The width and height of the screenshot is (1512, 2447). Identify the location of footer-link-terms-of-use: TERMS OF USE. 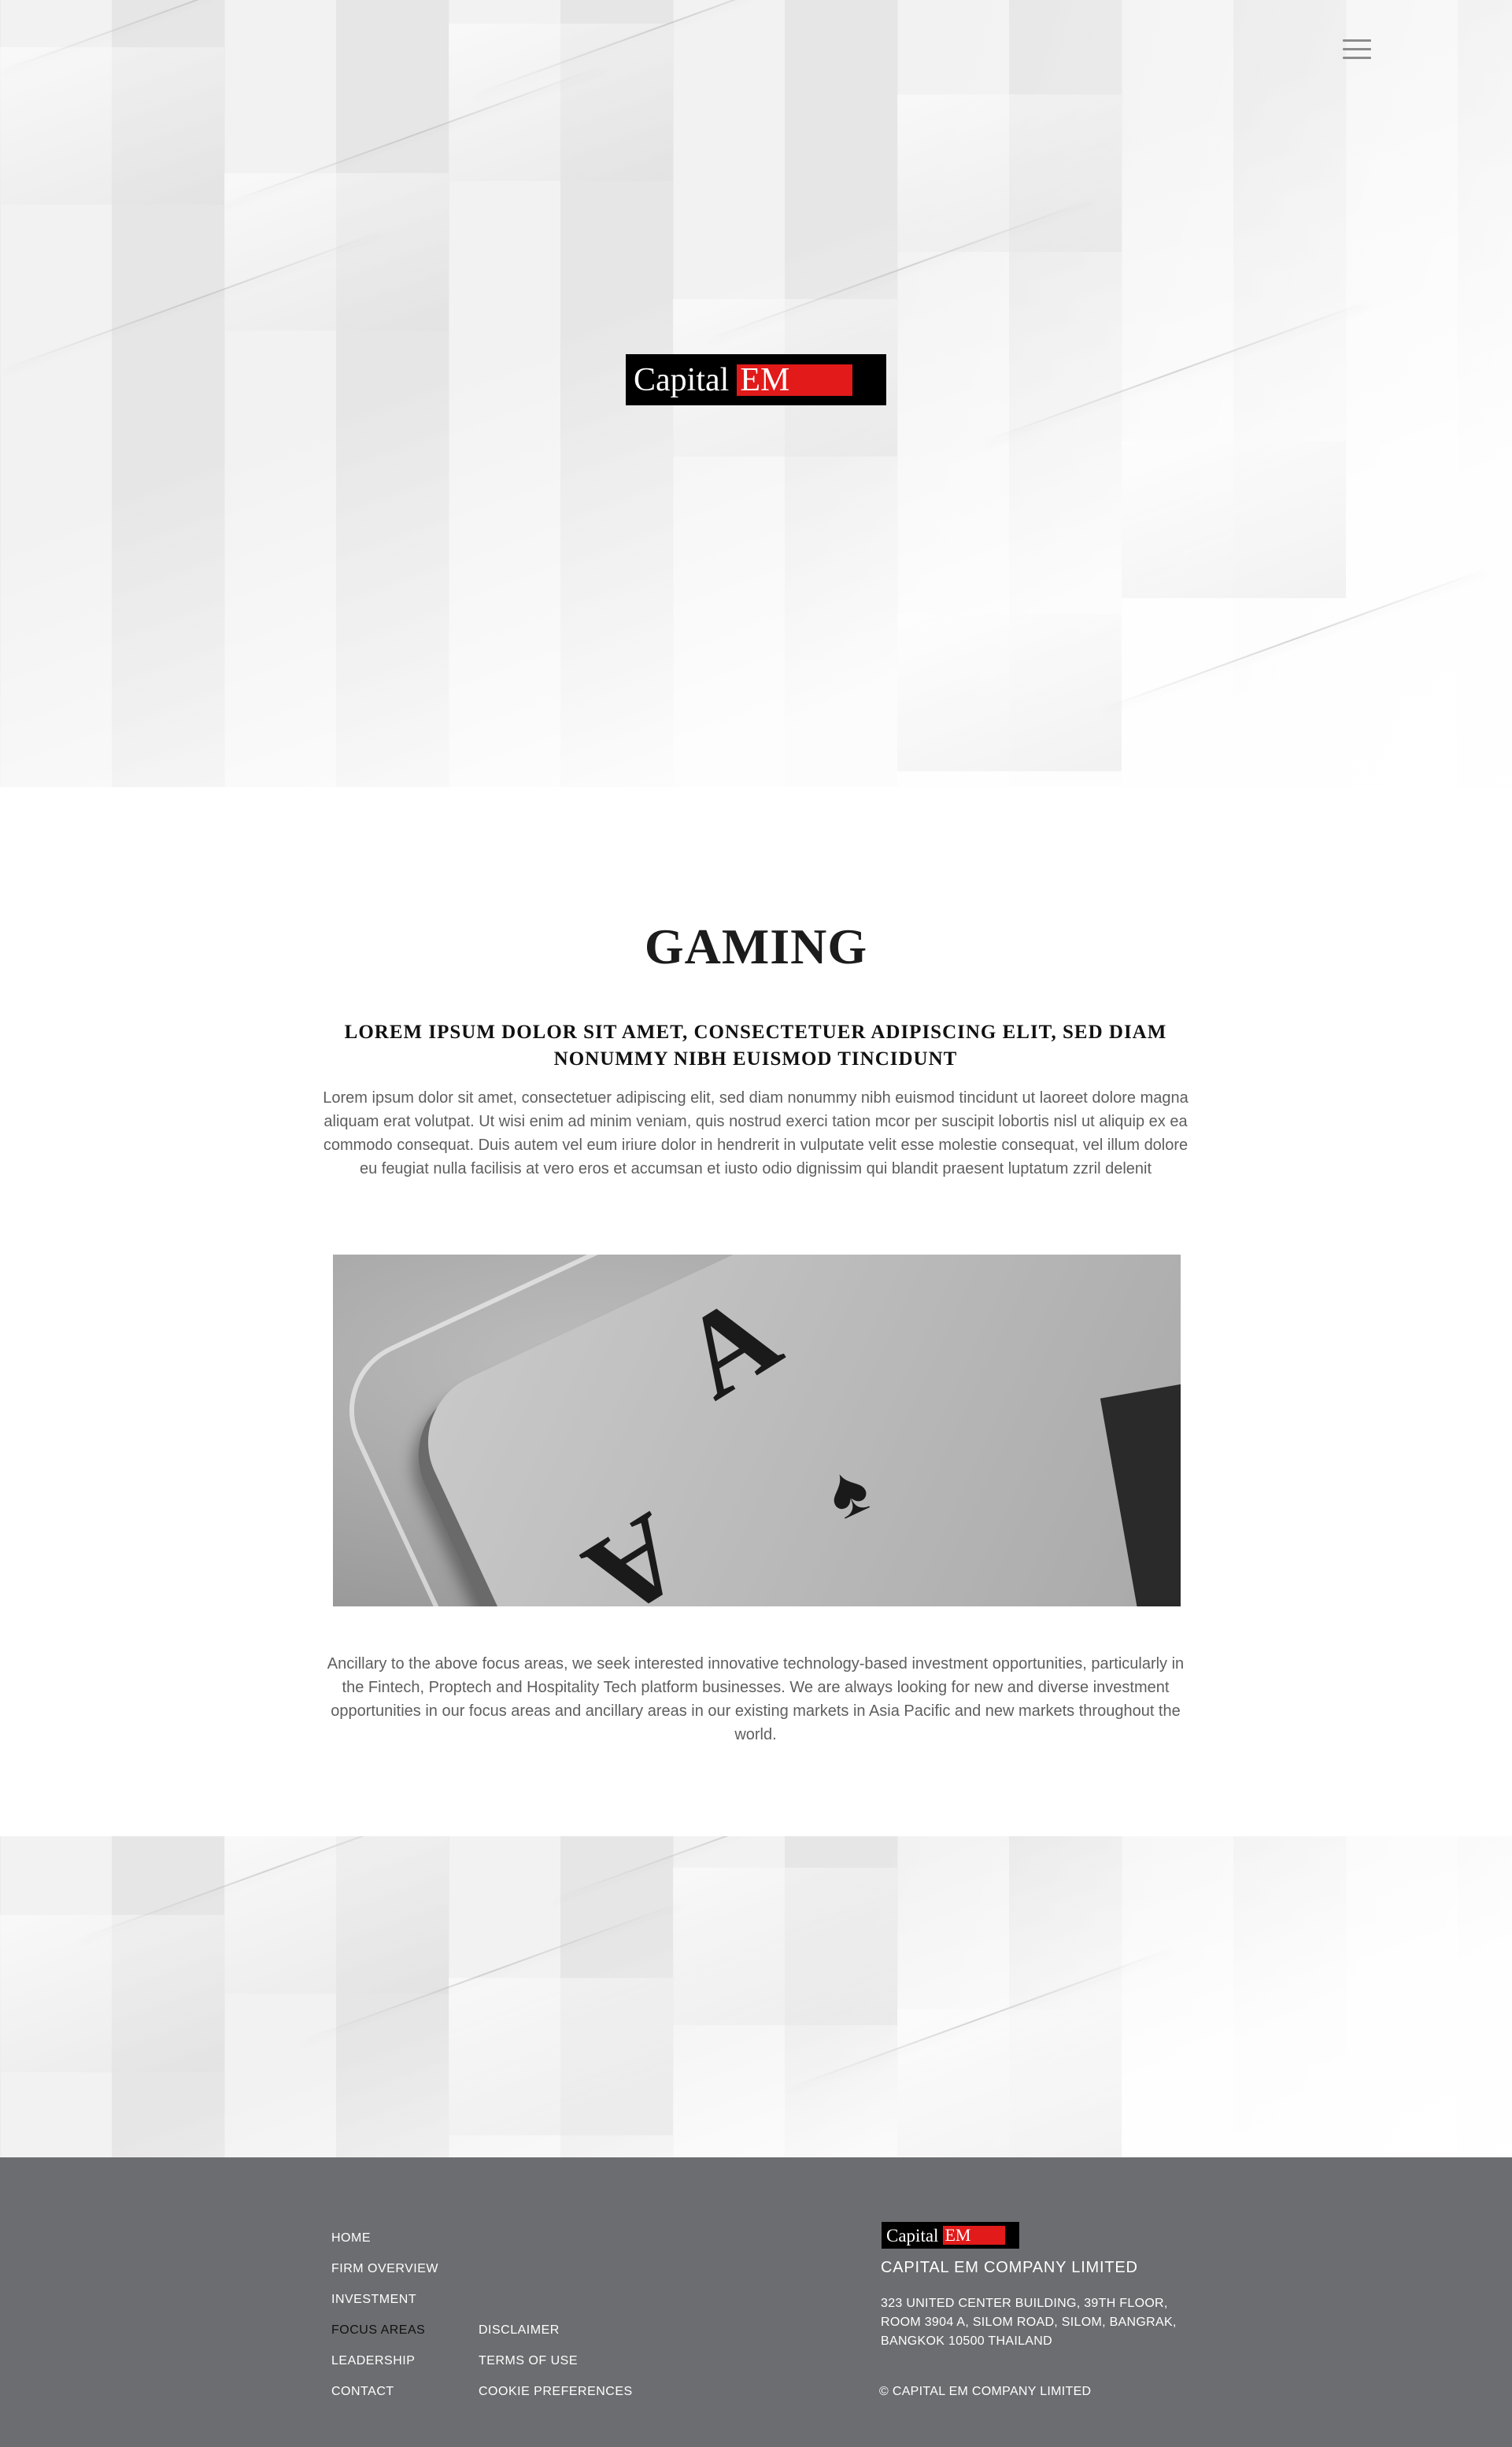
(528, 2361).